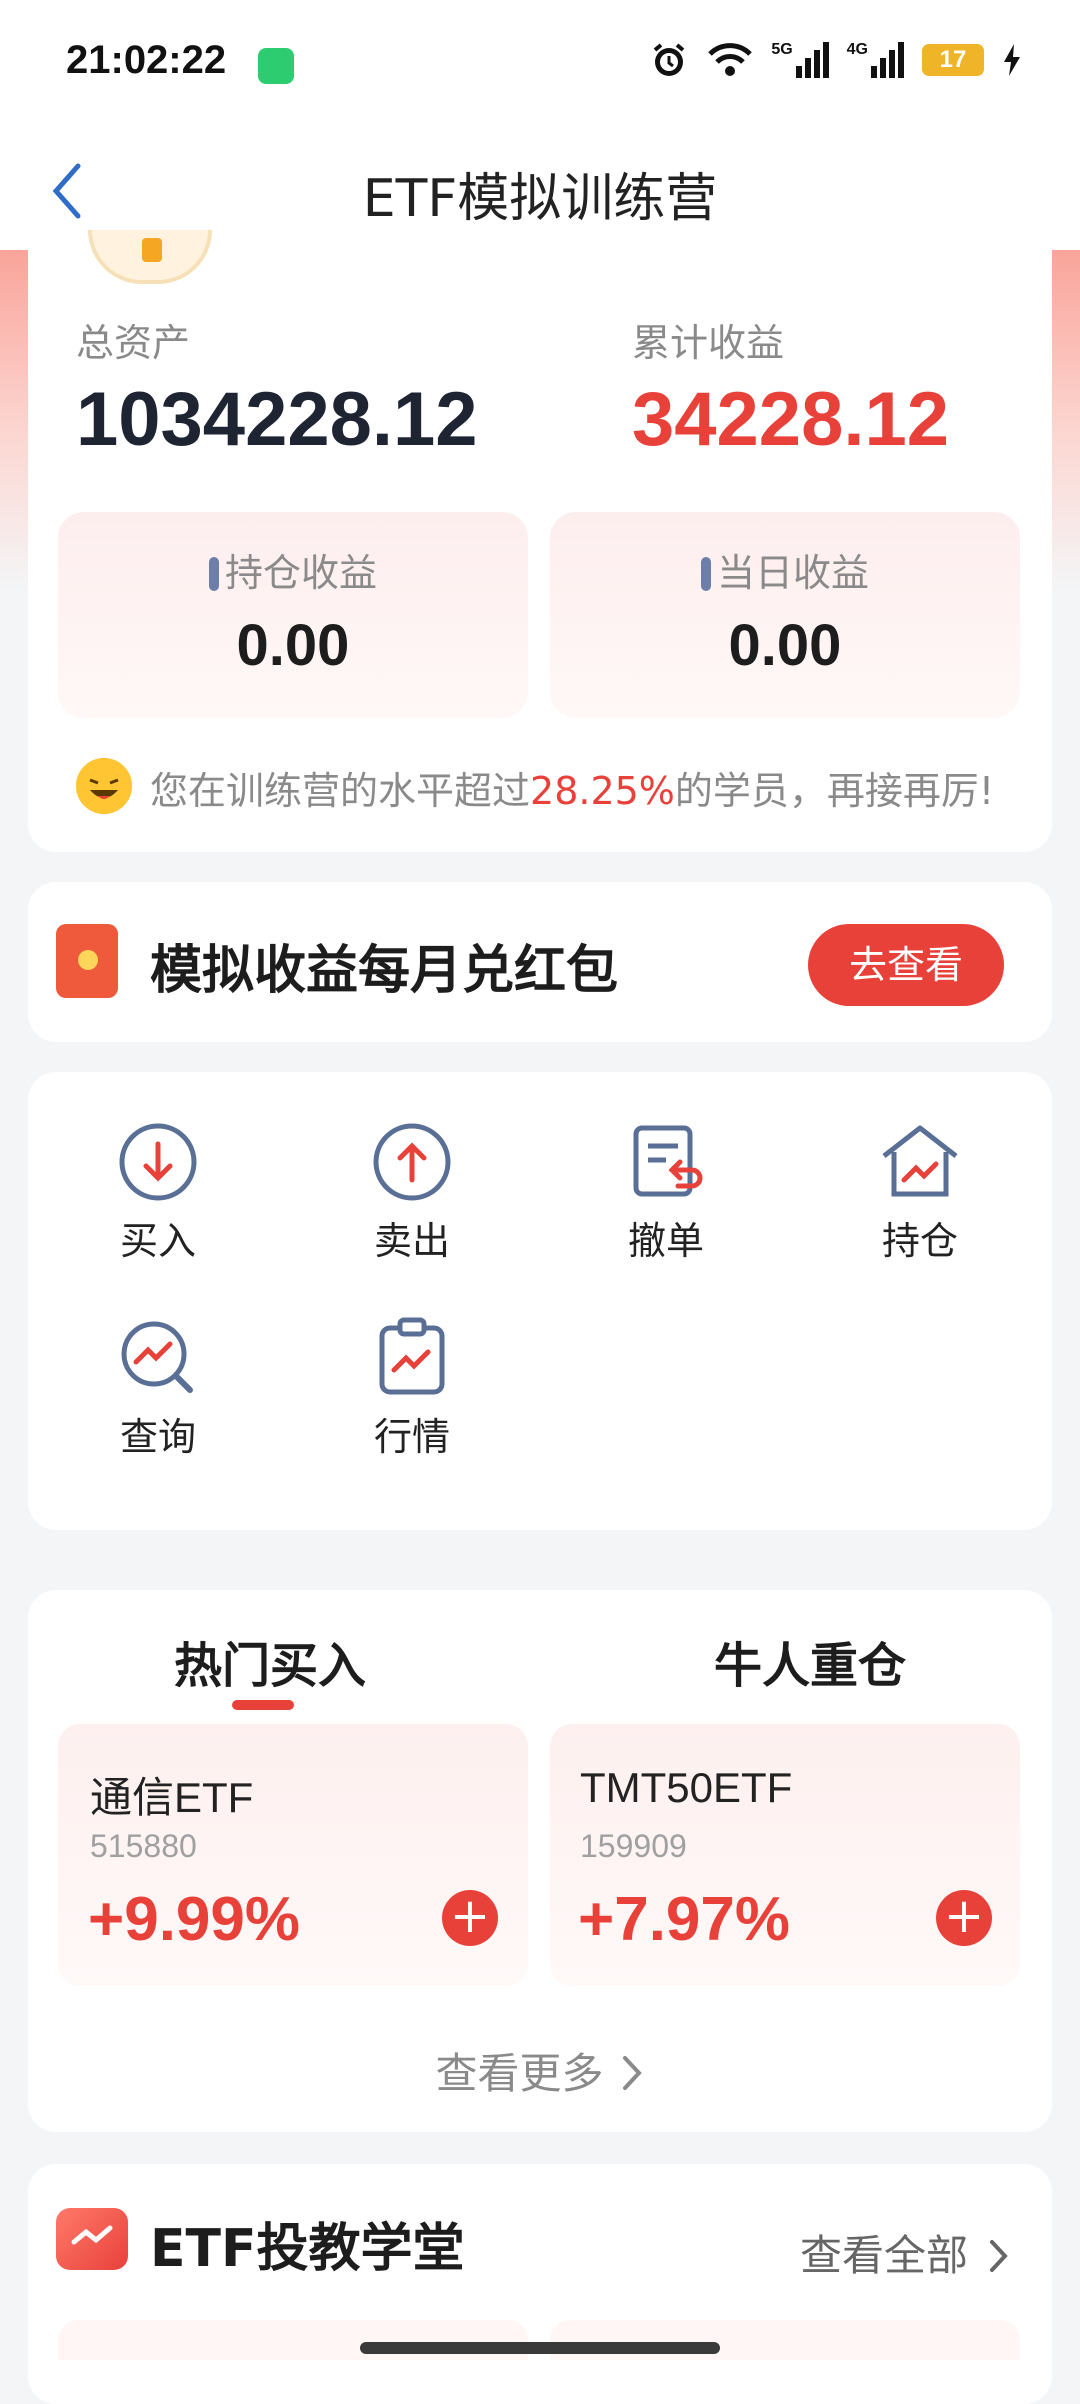  I want to click on view-more-label: 查看更多, so click(519, 2073).